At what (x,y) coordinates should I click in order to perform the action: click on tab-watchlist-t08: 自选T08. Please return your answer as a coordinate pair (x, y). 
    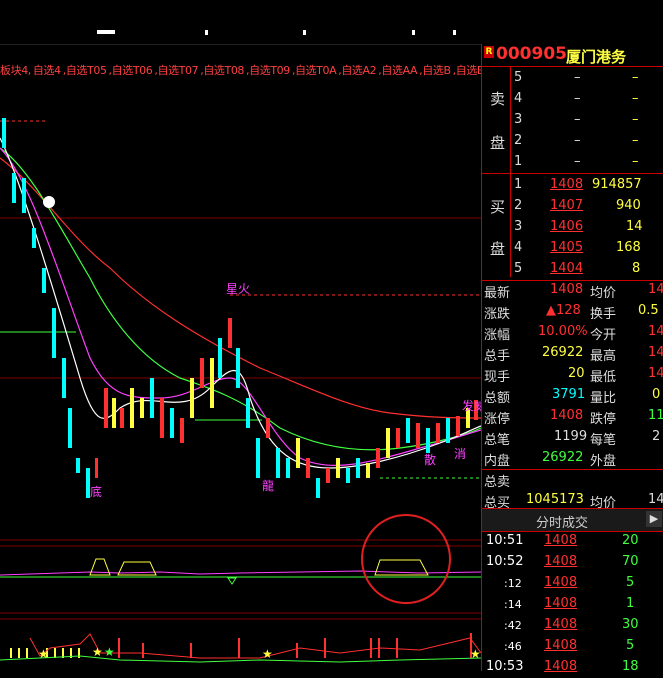
    Looking at the image, I should click on (223, 70).